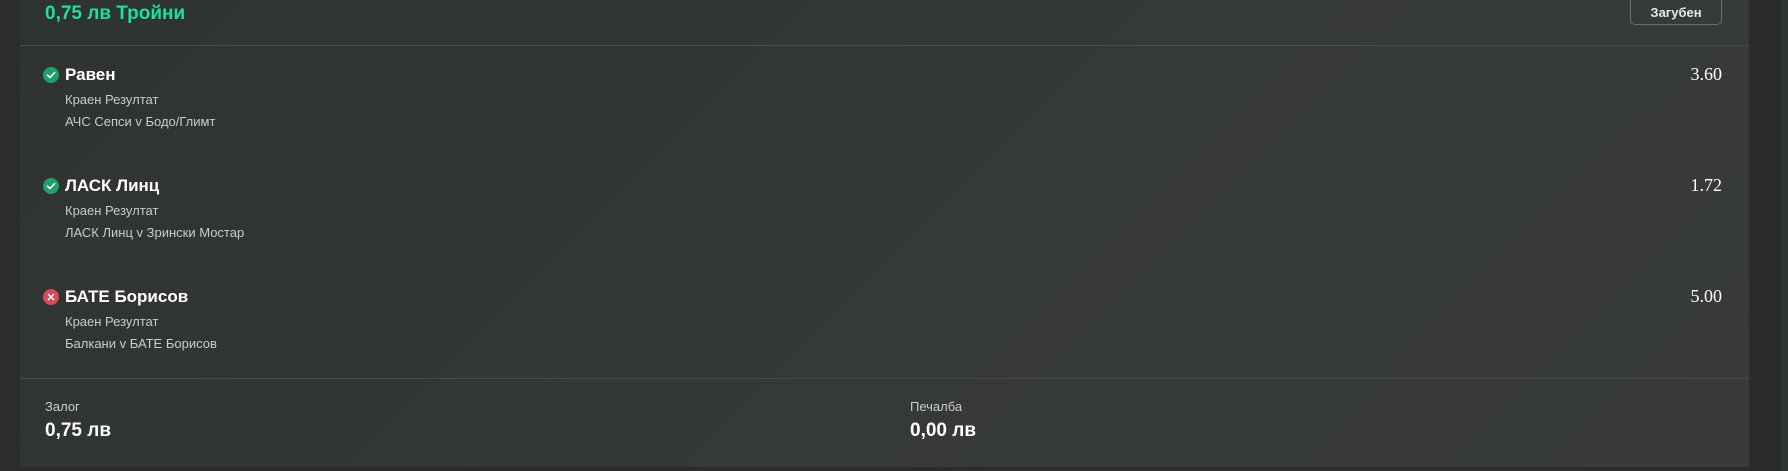 The width and height of the screenshot is (1788, 471). I want to click on payout-block: Печалба 0,00 лв, so click(943, 420).